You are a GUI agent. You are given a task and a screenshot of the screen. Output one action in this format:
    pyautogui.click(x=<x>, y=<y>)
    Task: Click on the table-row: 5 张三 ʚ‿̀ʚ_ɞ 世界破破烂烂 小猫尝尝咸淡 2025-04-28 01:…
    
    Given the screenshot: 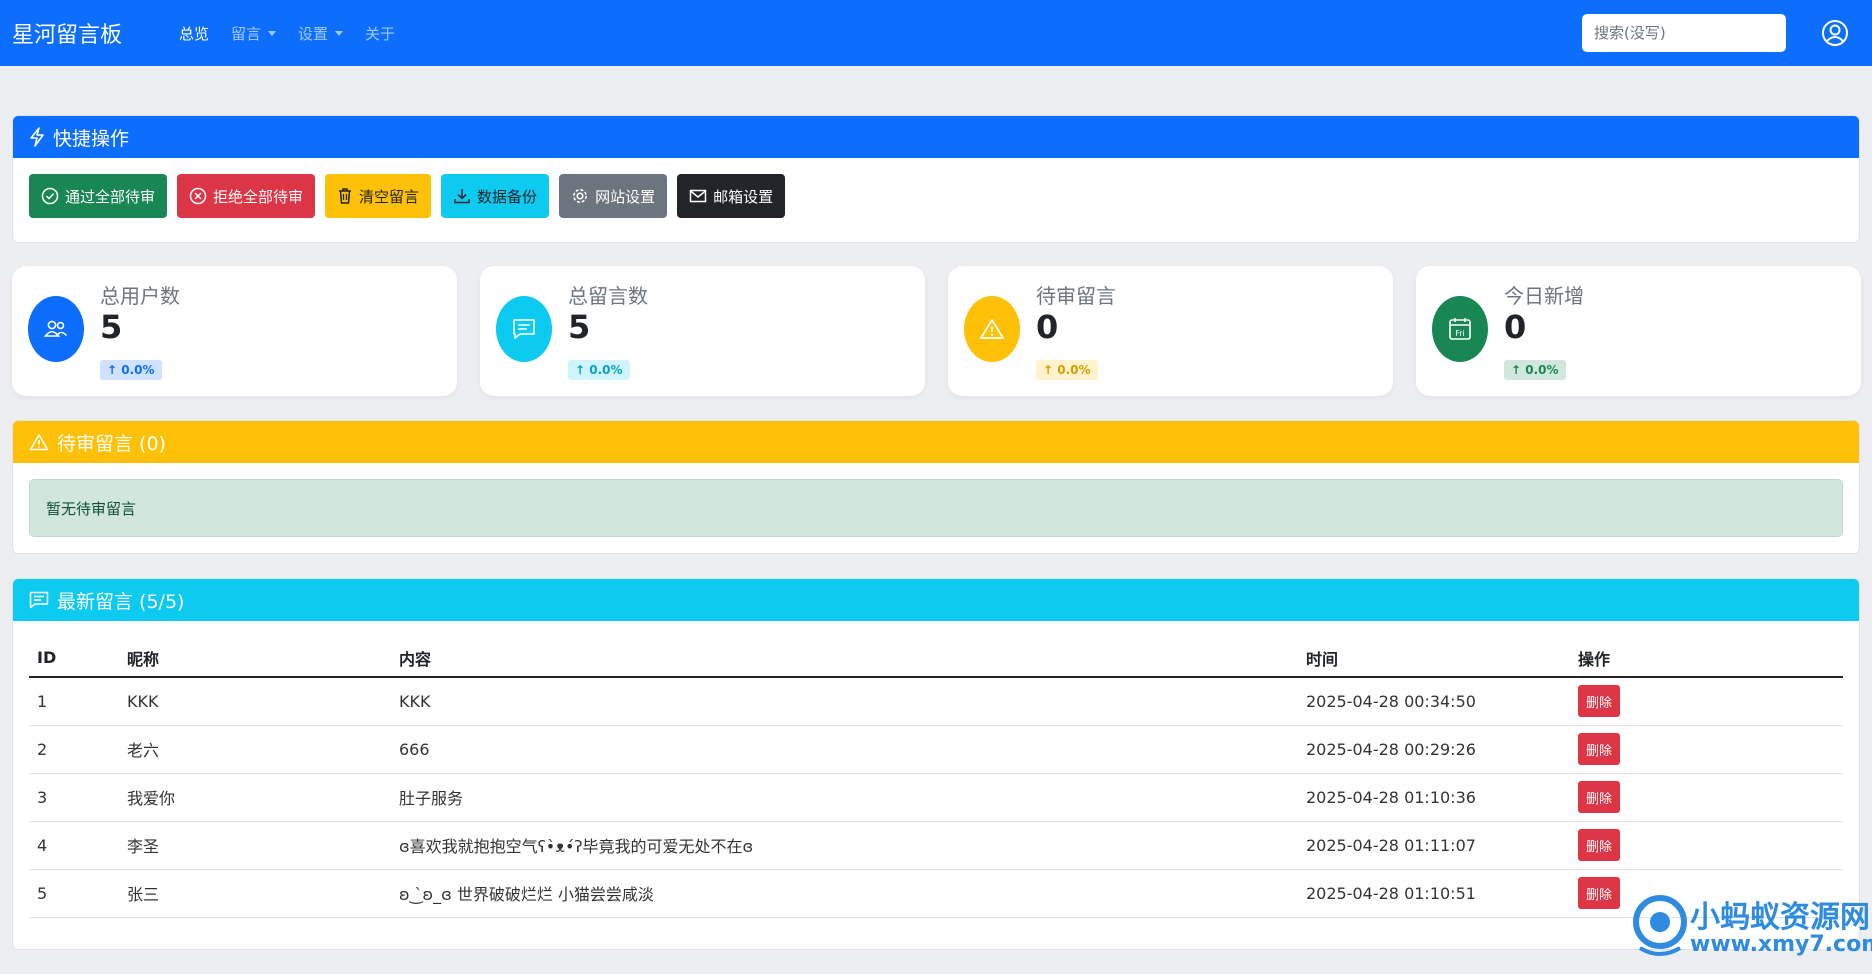 What is the action you would take?
    pyautogui.click(x=936, y=893)
    